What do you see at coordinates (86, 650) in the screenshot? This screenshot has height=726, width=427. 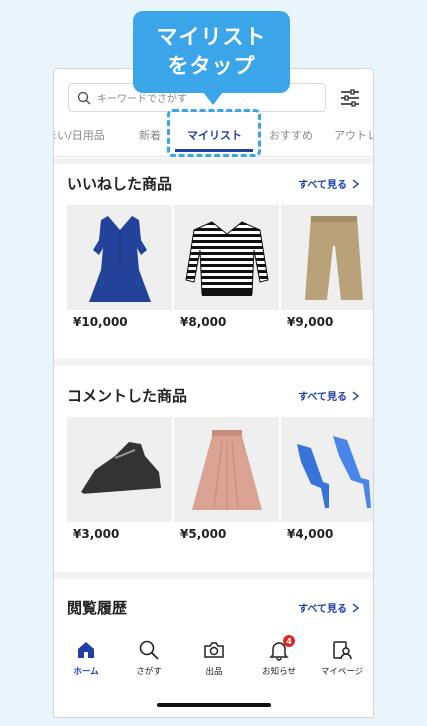 I see `home-icon` at bounding box center [86, 650].